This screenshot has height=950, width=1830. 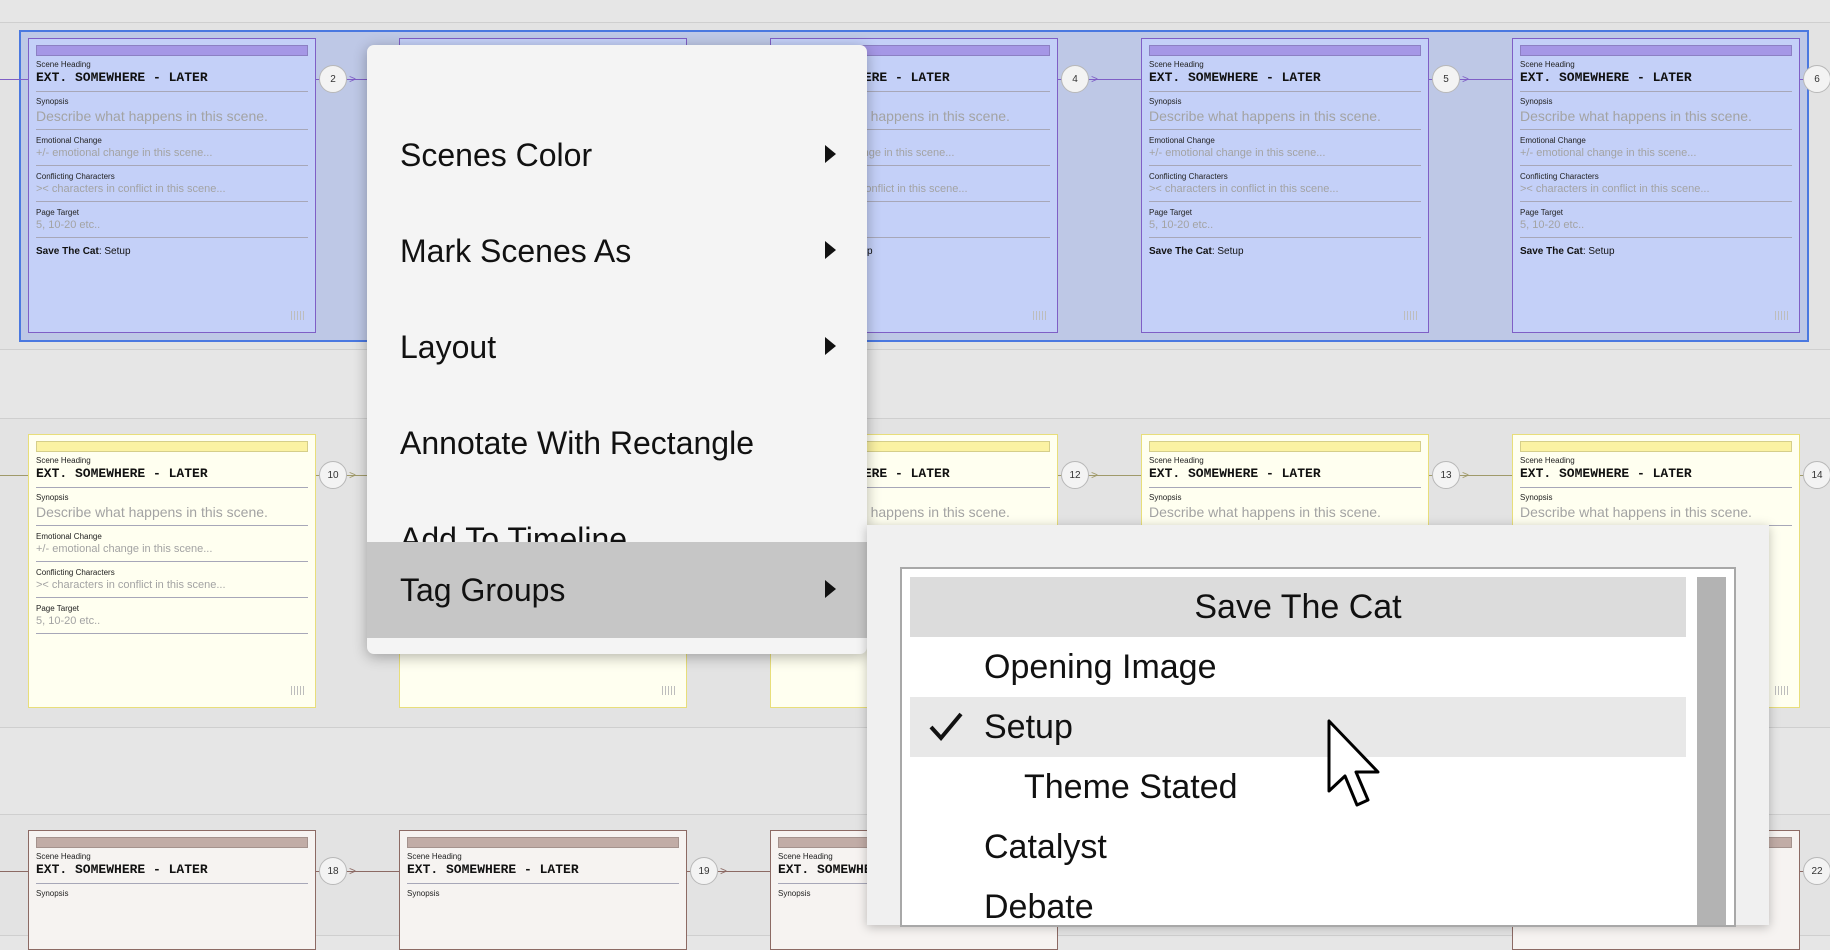 What do you see at coordinates (617, 347) in the screenshot?
I see `menu-item-layout: Layout` at bounding box center [617, 347].